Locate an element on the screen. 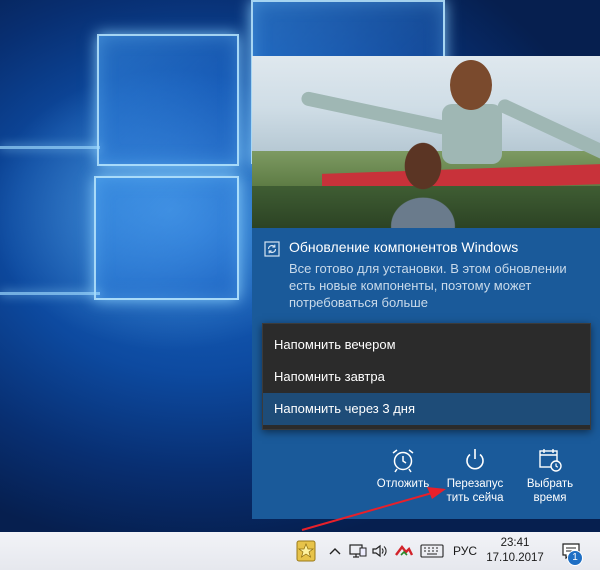 This screenshot has height=570, width=600. snooze-label: Отложить is located at coordinates (403, 484).